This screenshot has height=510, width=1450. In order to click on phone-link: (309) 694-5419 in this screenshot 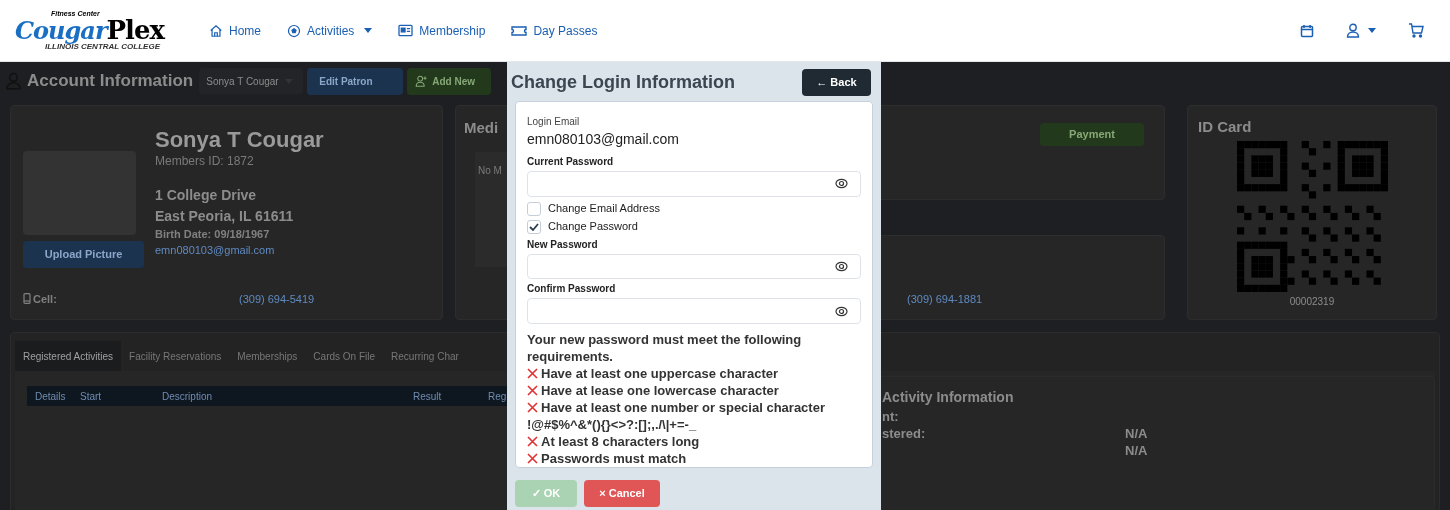, I will do `click(277, 298)`.